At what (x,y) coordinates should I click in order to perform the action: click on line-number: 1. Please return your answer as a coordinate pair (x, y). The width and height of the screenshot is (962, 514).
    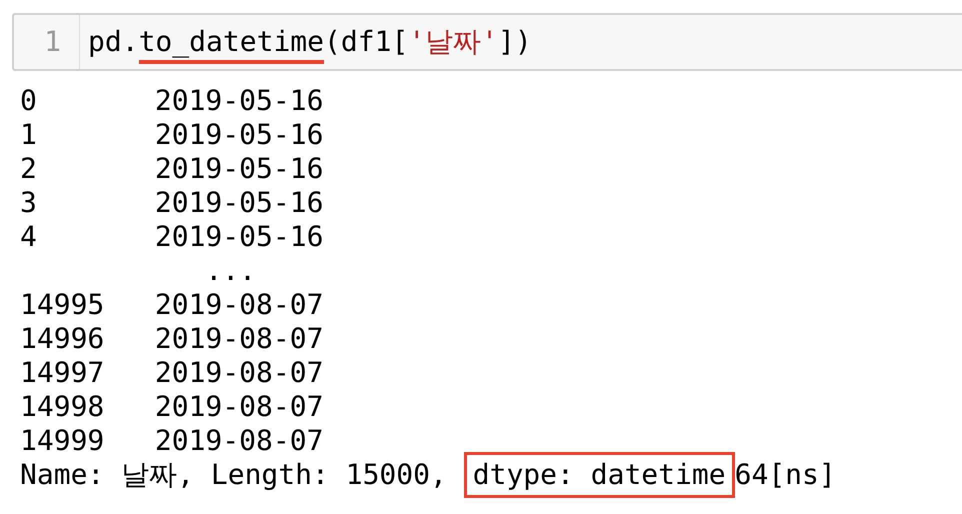
    Looking at the image, I should click on (47, 42).